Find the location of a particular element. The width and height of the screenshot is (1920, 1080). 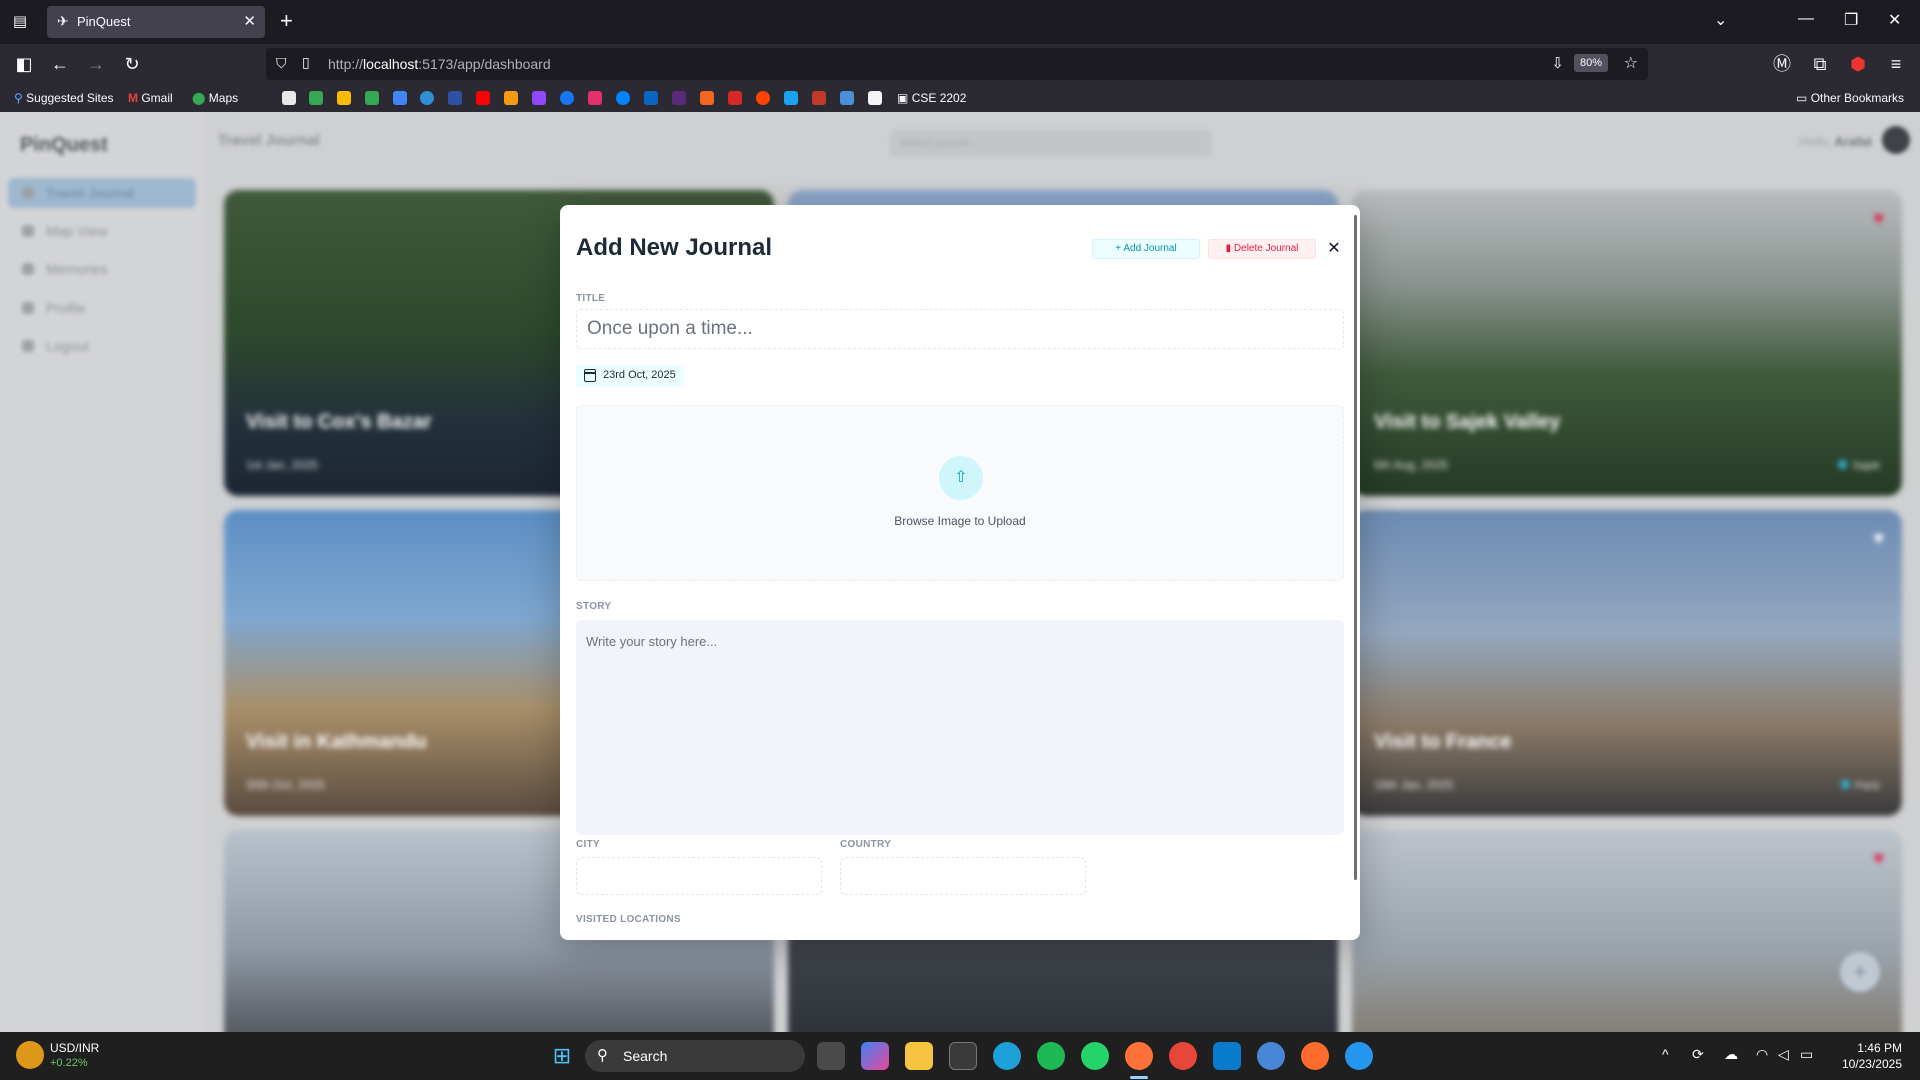

tab-list-icon: ▤ is located at coordinates (20, 22).